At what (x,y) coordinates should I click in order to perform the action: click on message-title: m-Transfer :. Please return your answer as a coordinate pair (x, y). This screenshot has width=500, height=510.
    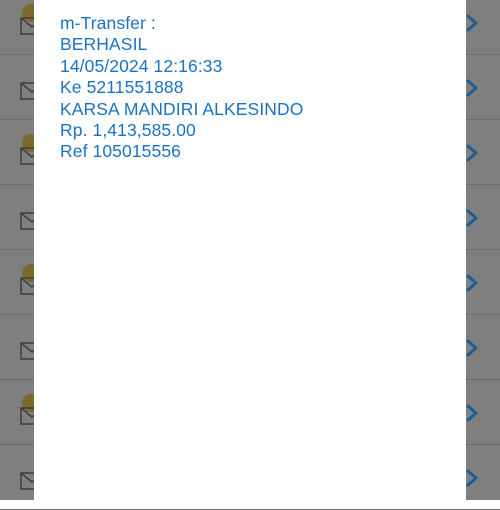
    Looking at the image, I should click on (108, 23).